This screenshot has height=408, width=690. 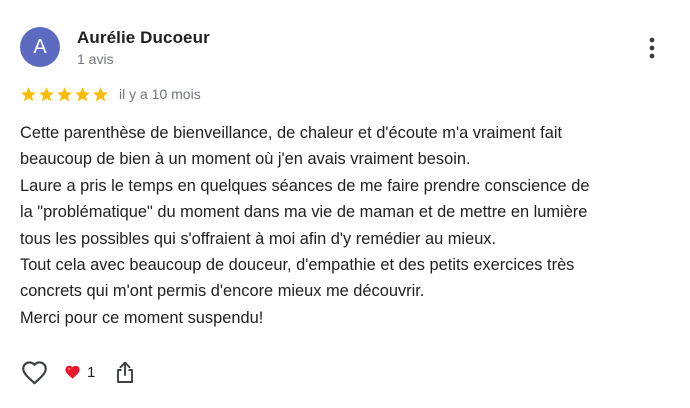 I want to click on heart-outline-icon, so click(x=34, y=372).